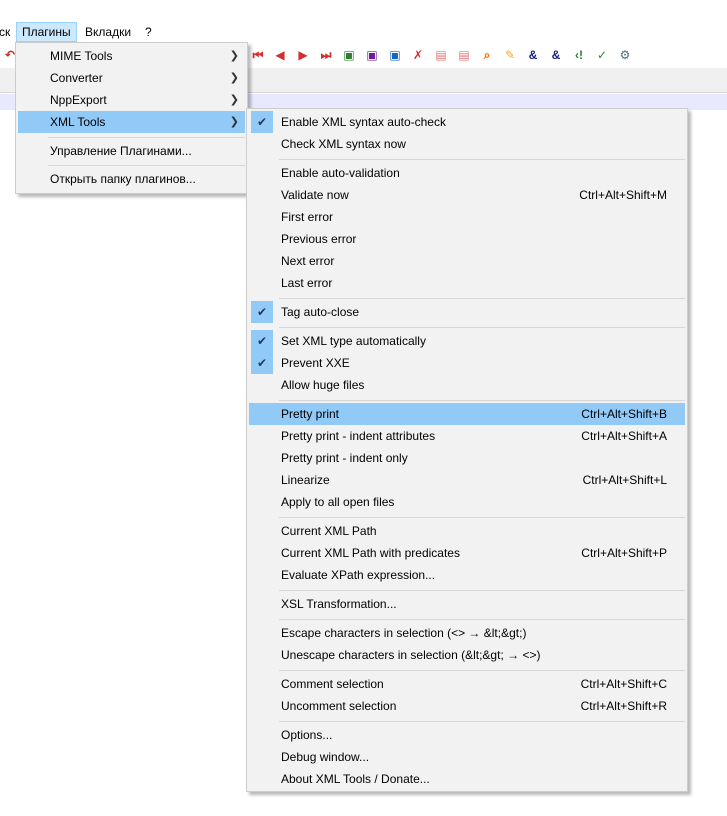 The image size is (727, 816). I want to click on item-label: Next error, so click(308, 261).